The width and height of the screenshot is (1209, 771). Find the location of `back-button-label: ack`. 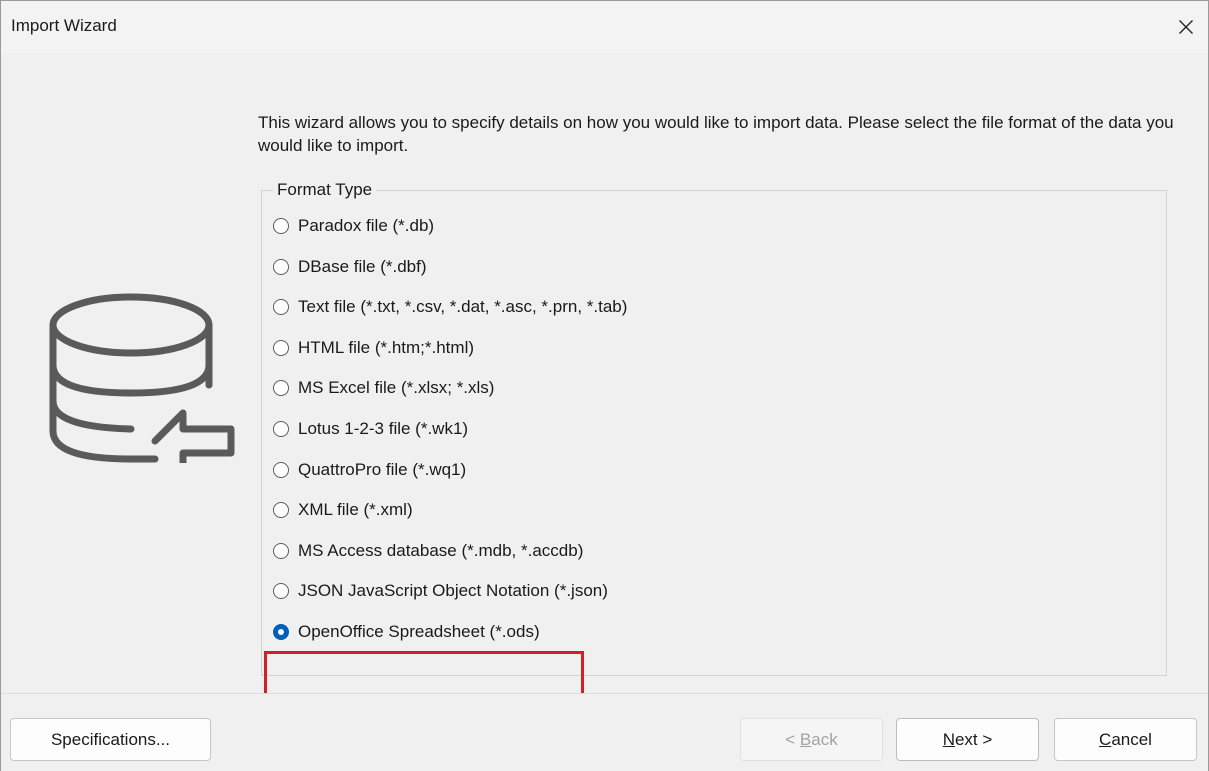

back-button-label: ack is located at coordinates (824, 739).